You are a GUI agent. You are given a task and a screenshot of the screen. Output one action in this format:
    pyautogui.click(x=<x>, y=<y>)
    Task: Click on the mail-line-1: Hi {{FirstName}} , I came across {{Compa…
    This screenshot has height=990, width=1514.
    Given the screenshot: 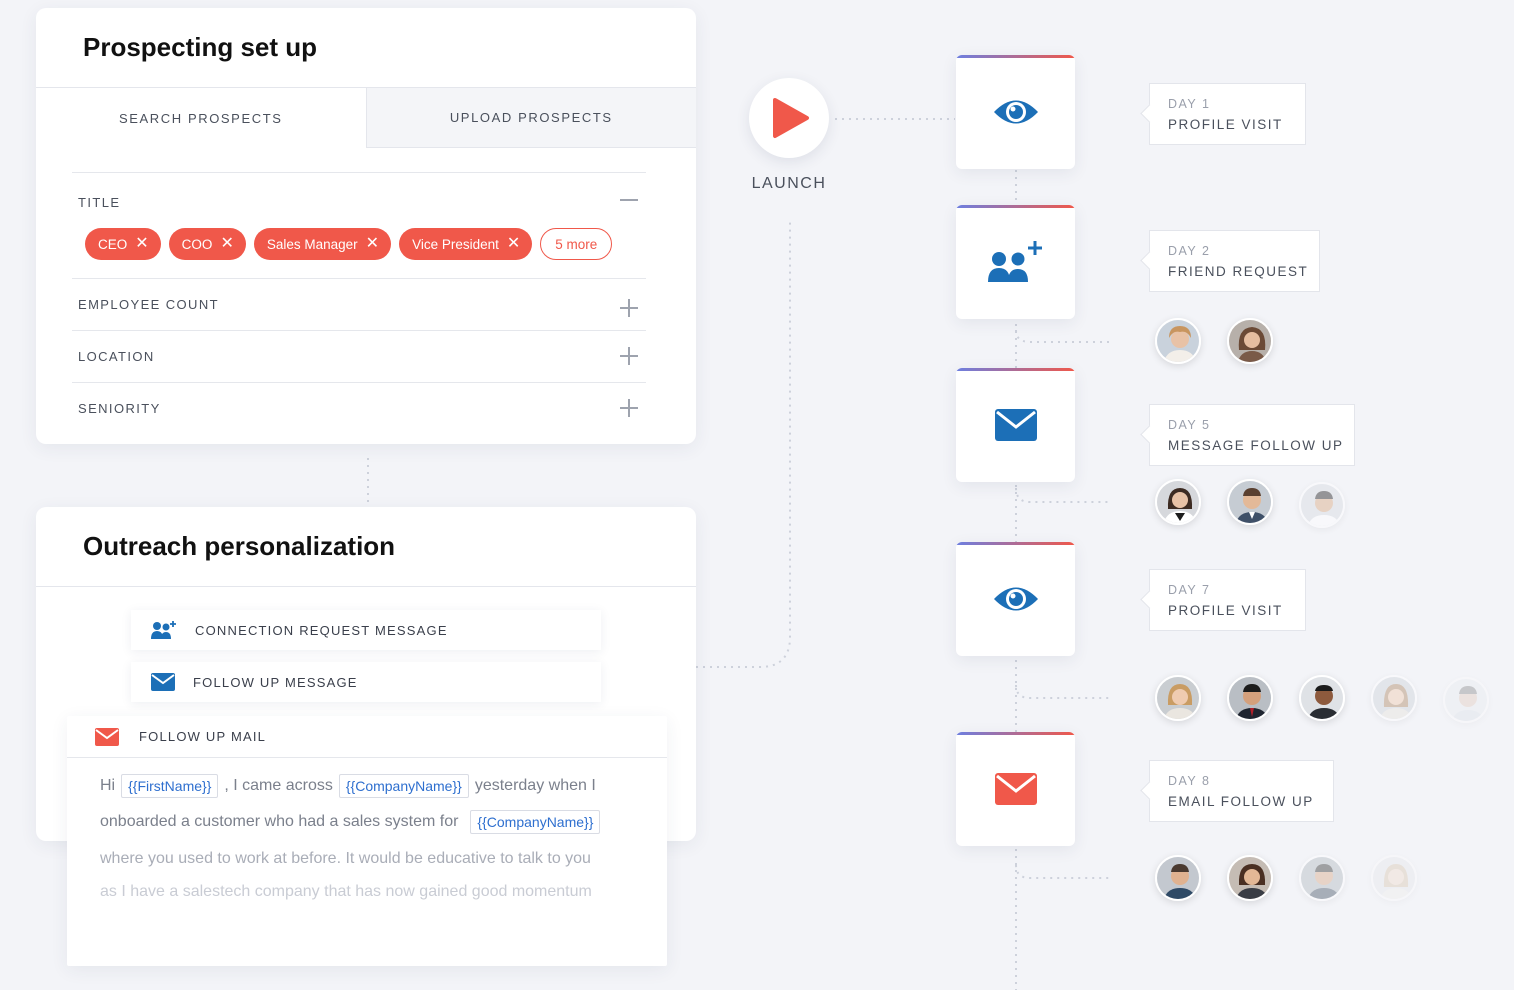 What is the action you would take?
    pyautogui.click(x=348, y=786)
    